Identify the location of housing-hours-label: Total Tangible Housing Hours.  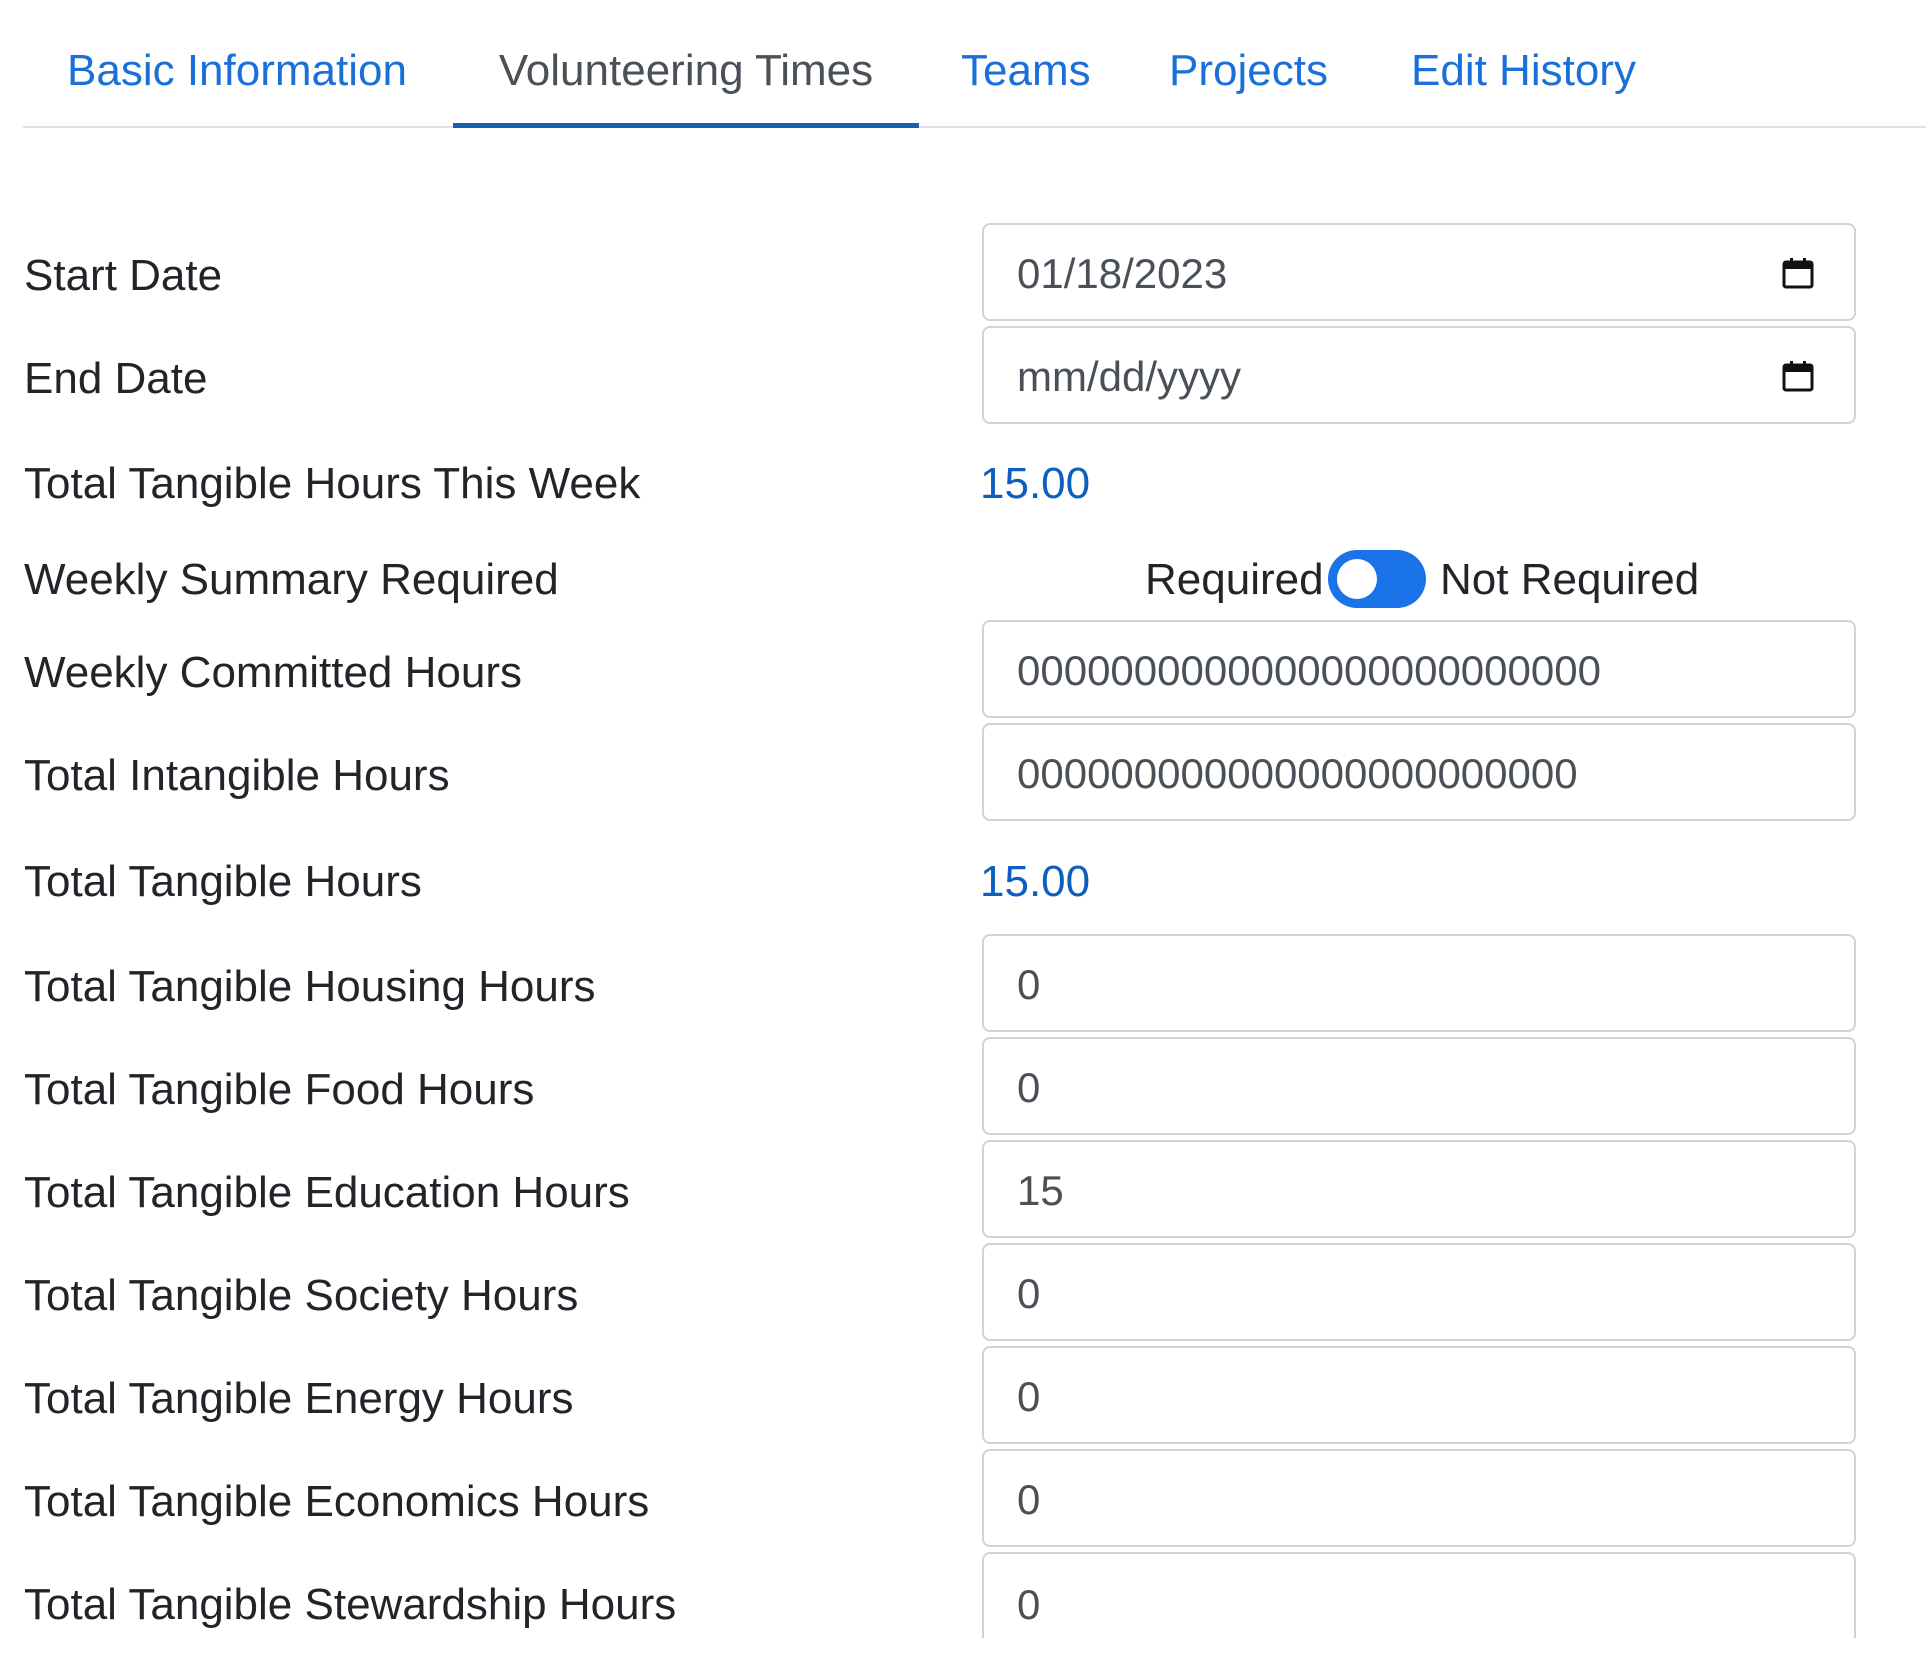
(310, 986).